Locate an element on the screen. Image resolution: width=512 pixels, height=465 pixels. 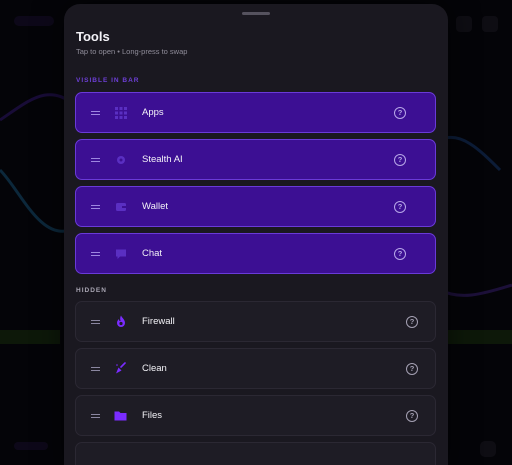
tool-row-wallet: Wallet ? is located at coordinates (255, 206).